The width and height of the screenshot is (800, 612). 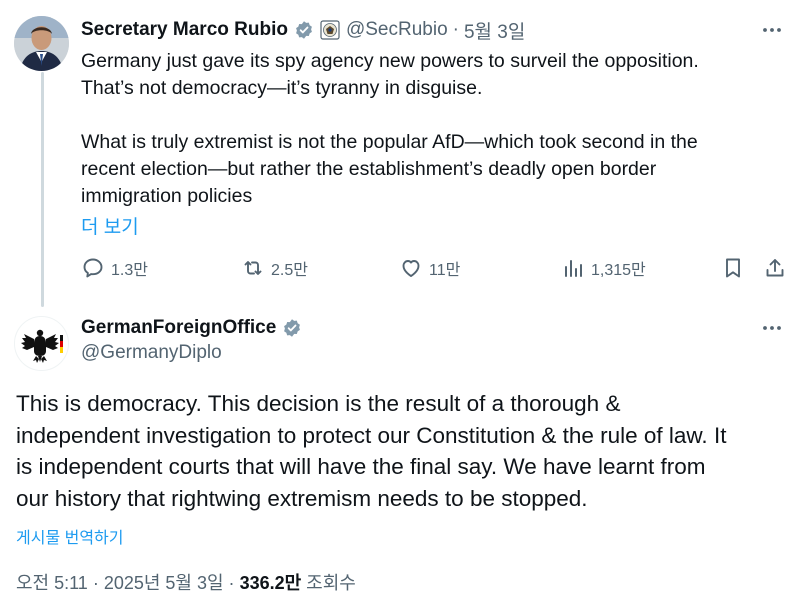 What do you see at coordinates (128, 583) in the screenshot?
I see `post-timestamp: 오전 5:11 · 2025년 5월 3일 ·` at bounding box center [128, 583].